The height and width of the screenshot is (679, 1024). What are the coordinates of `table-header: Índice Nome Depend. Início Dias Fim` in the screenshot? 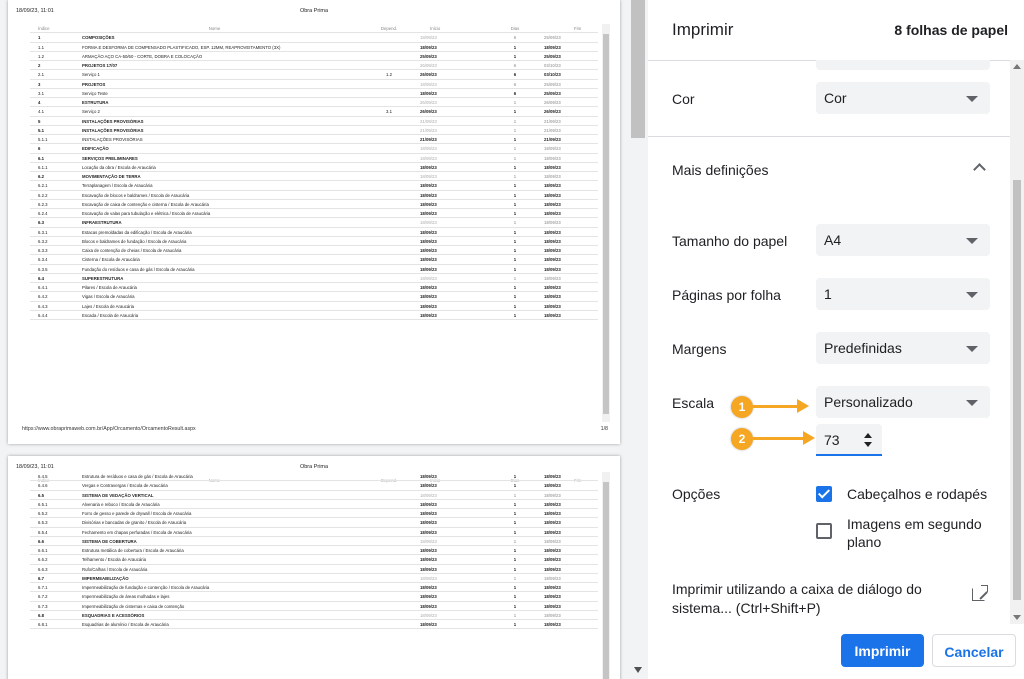 It's located at (314, 29).